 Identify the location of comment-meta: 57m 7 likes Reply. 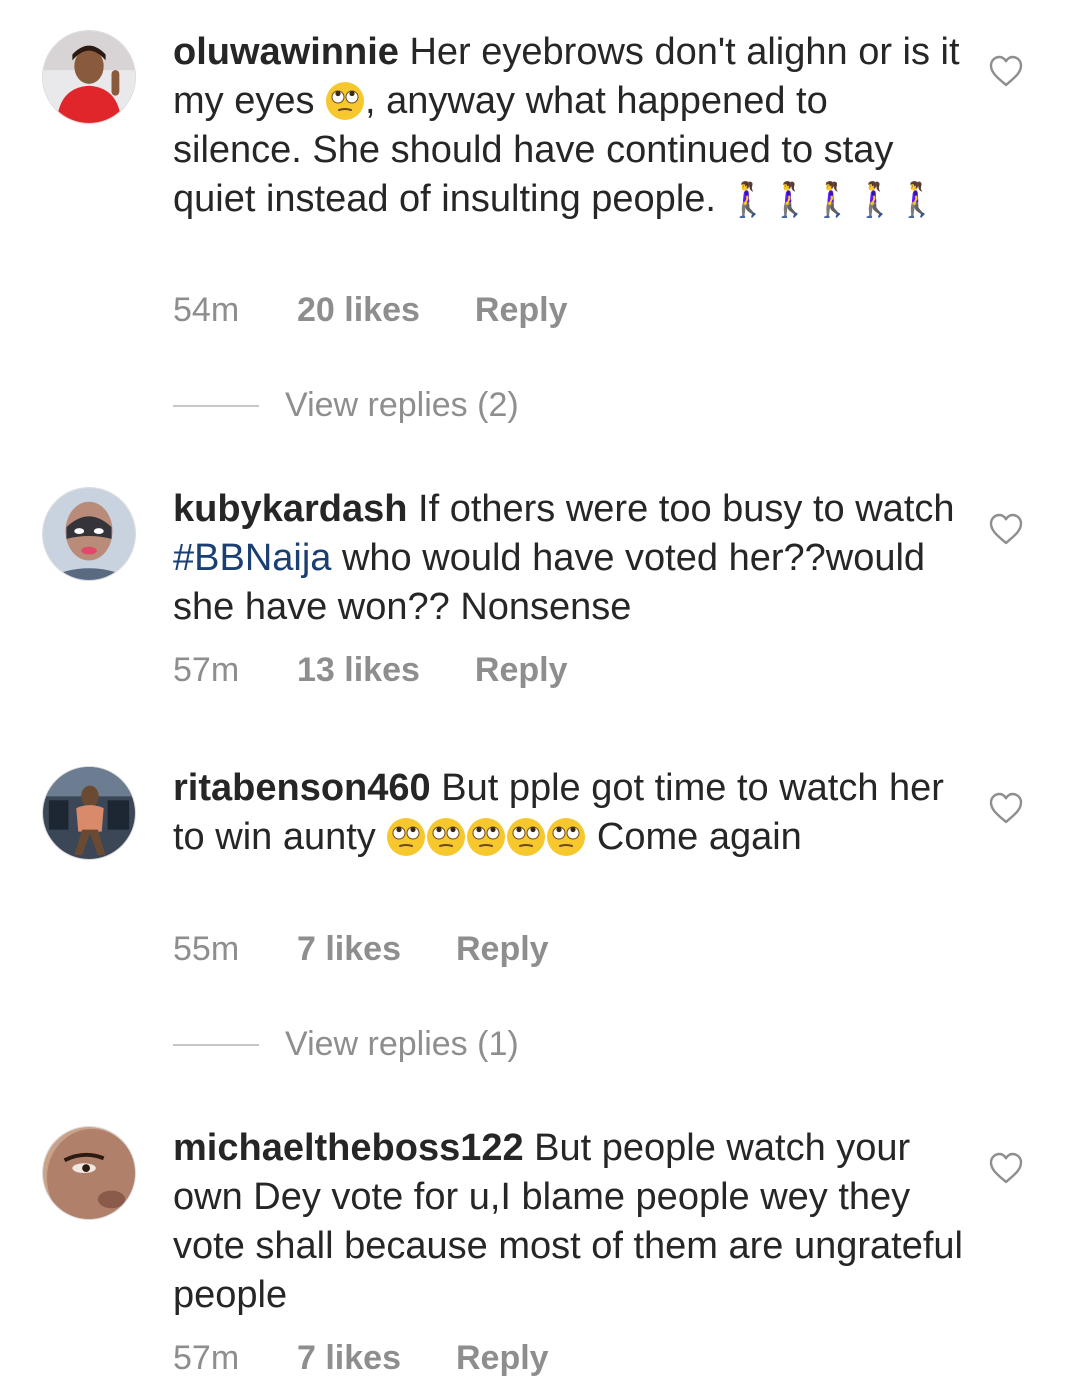
(361, 1358).